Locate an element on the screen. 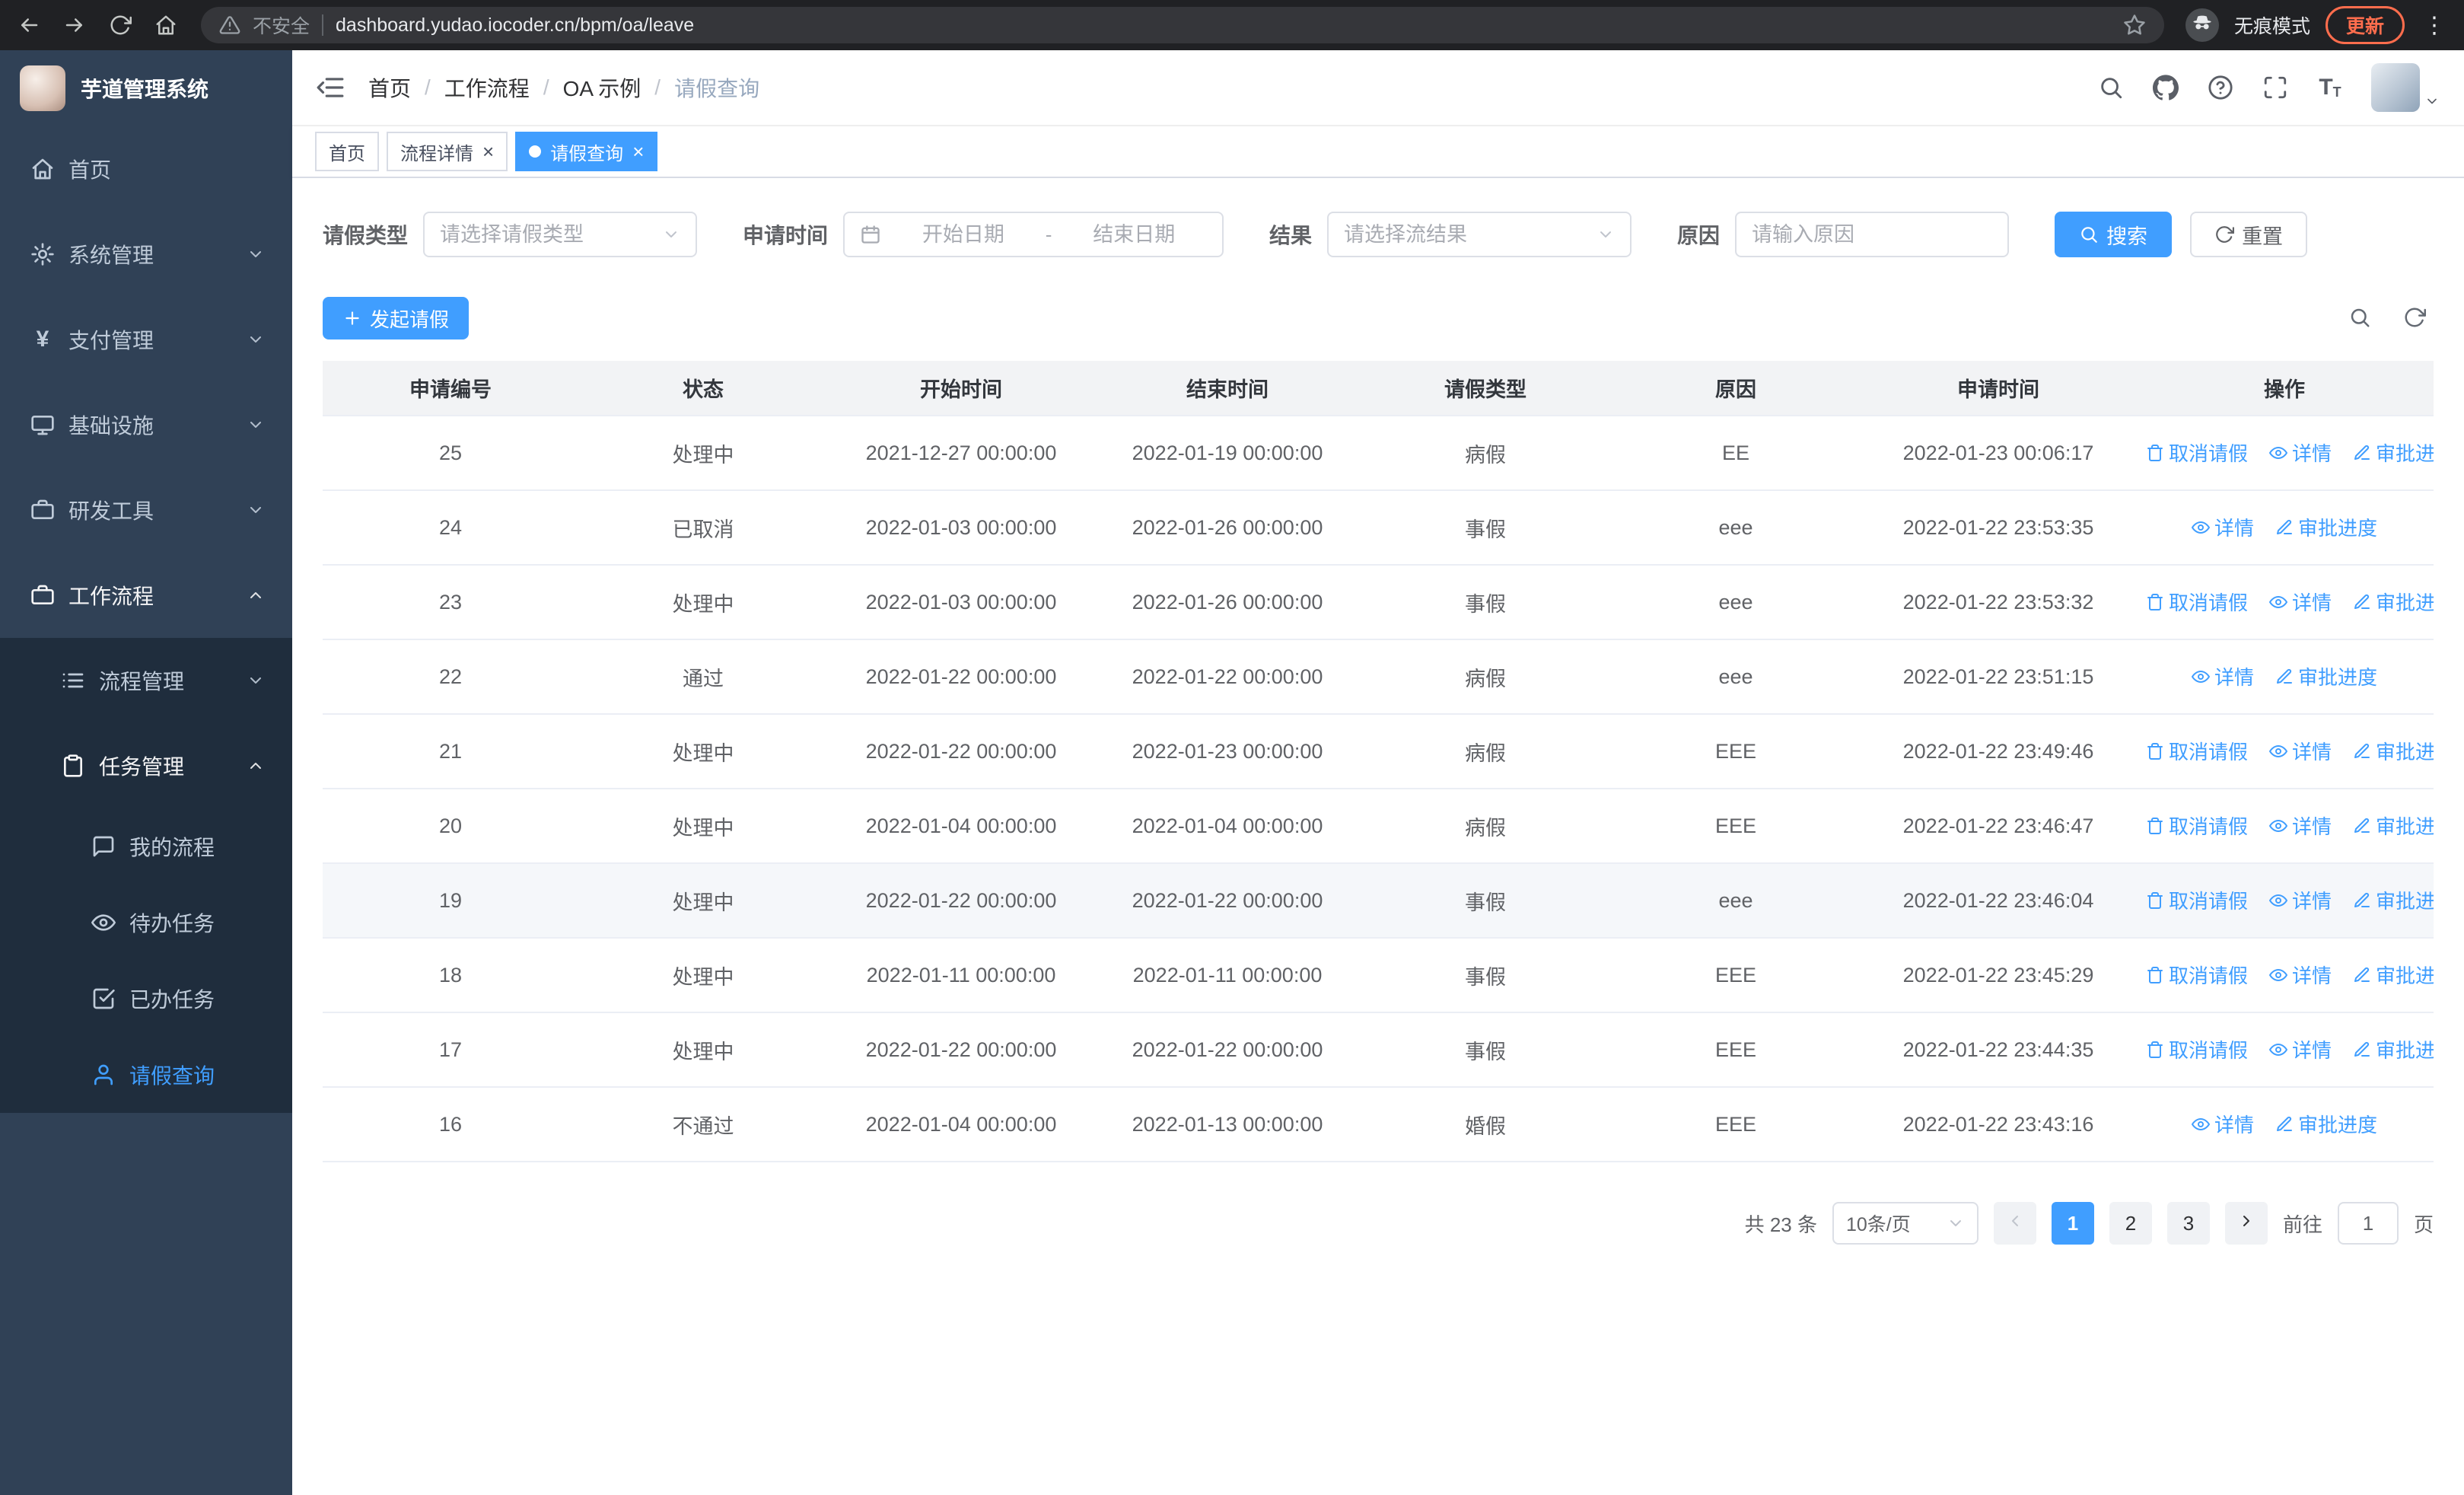 The width and height of the screenshot is (2464, 1495). apply-time-range-picker: - is located at coordinates (1033, 234).